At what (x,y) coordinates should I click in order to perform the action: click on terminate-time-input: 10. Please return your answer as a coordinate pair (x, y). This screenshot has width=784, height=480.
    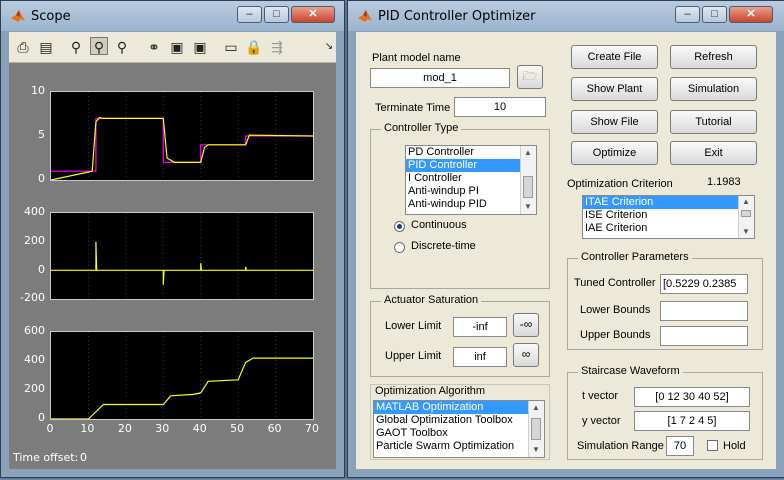
    Looking at the image, I should click on (500, 107).